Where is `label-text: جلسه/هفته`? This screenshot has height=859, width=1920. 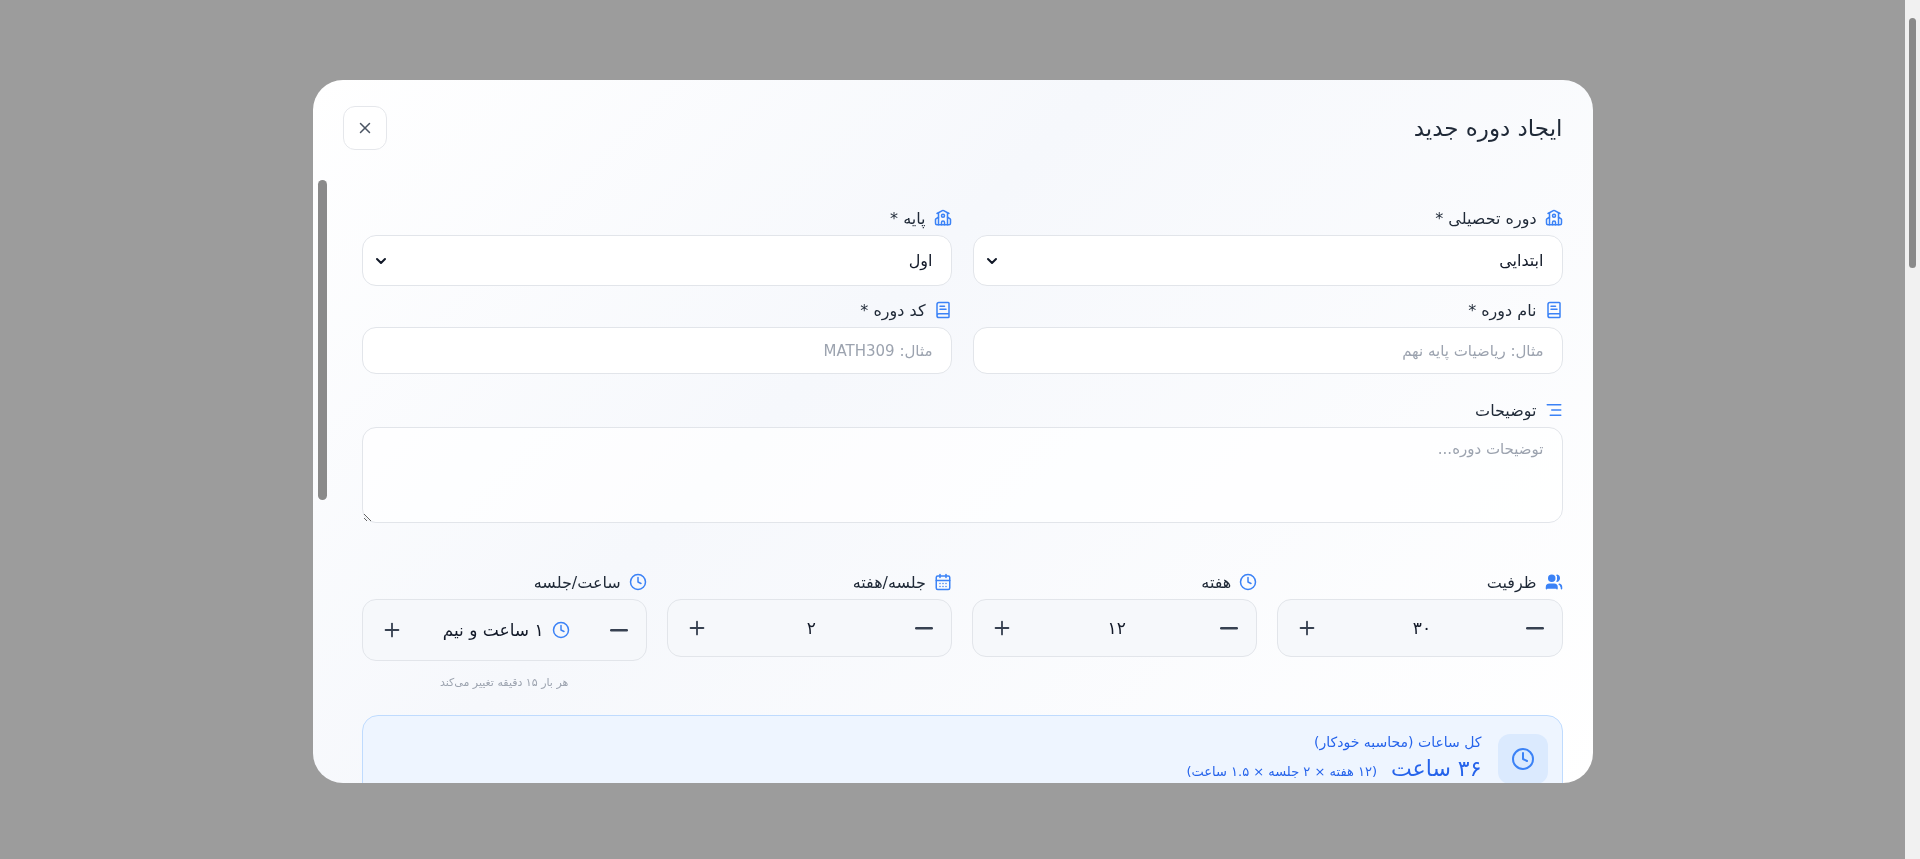
label-text: جلسه/هفته is located at coordinates (889, 582).